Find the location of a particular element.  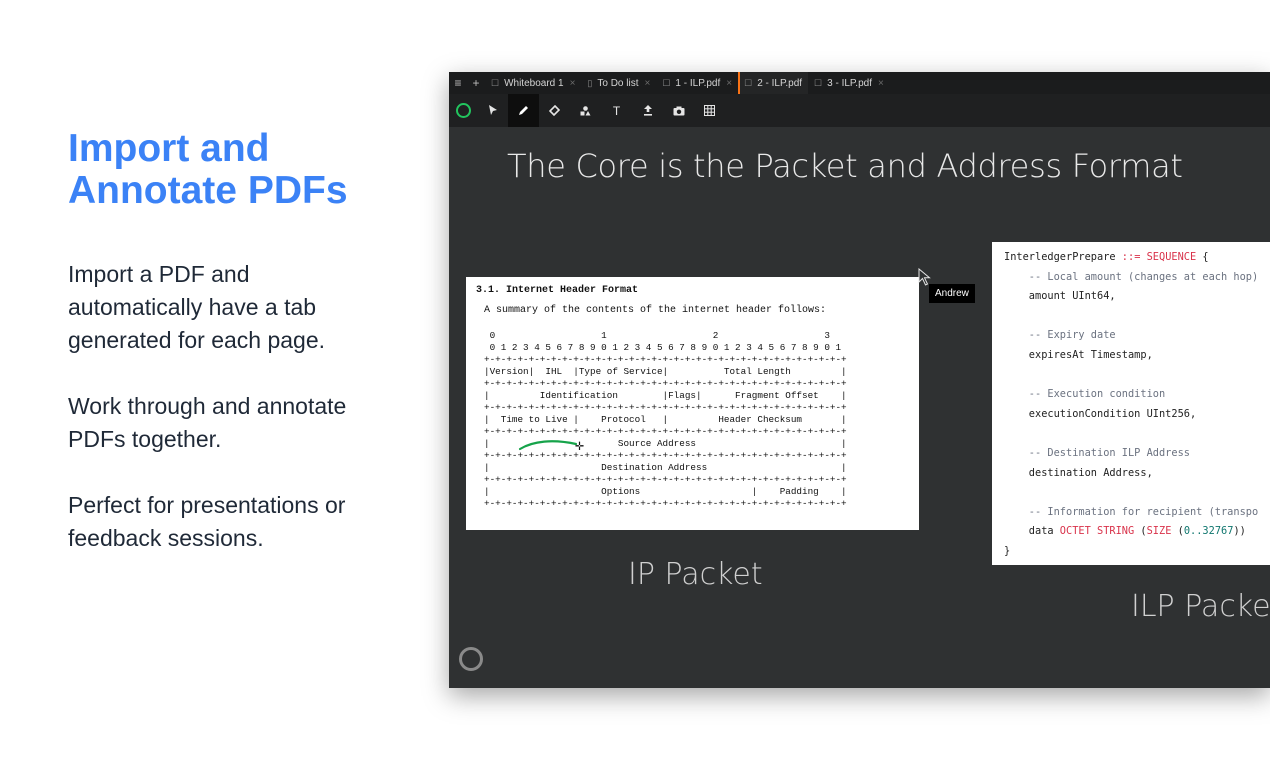

diagram-line: 0 1 2 3 is located at coordinates (657, 335).